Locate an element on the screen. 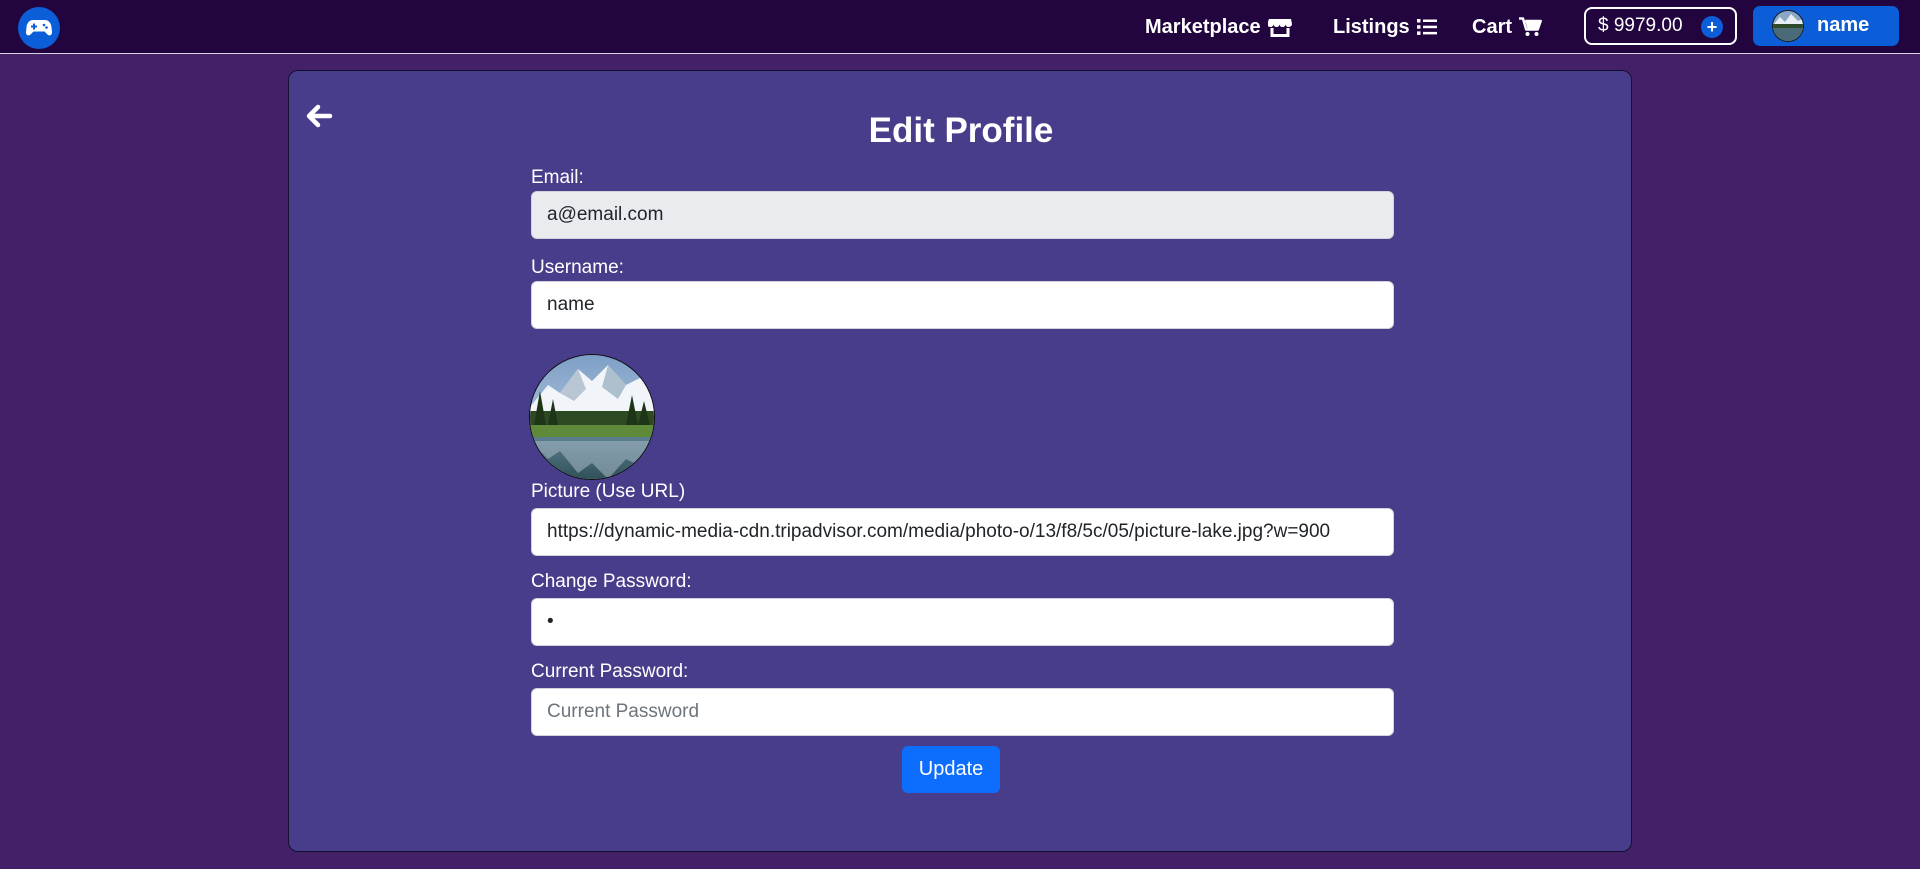 The image size is (1920, 869). list-icon is located at coordinates (1426, 27).